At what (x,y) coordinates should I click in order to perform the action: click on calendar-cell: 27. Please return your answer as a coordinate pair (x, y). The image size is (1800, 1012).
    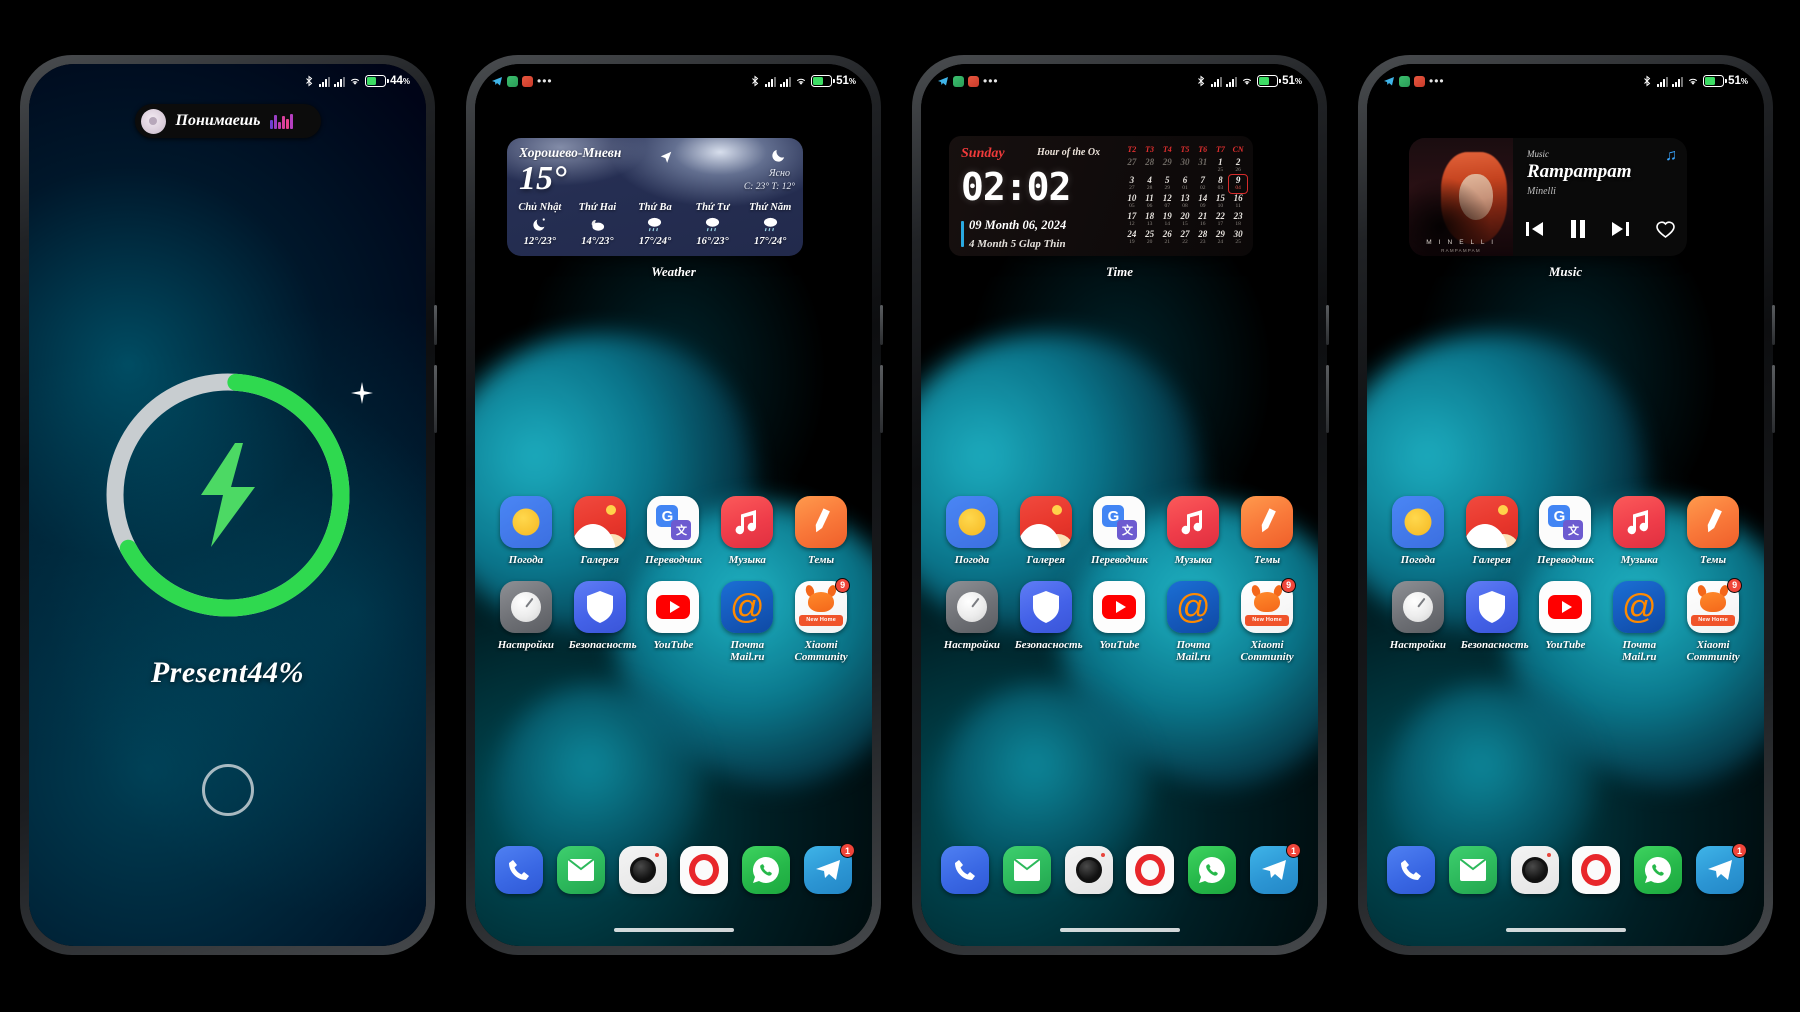
    Looking at the image, I should click on (1132, 166).